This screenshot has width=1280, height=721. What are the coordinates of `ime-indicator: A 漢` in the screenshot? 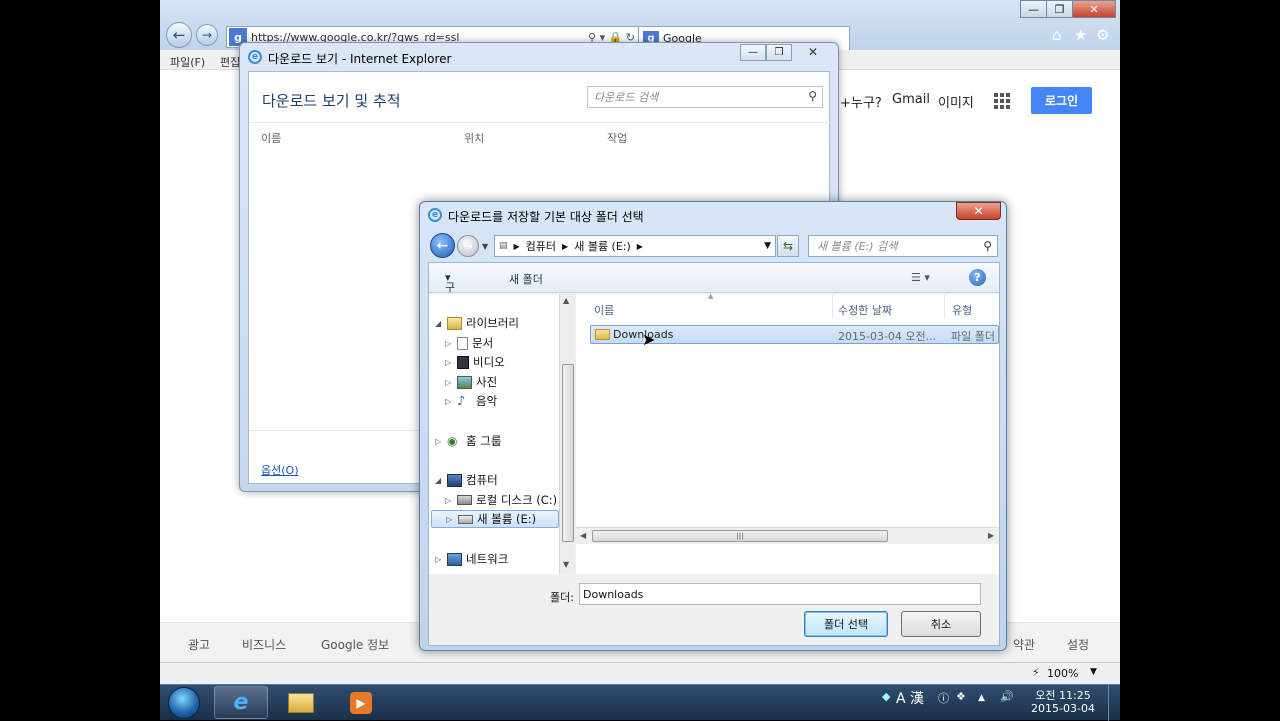 It's located at (910, 698).